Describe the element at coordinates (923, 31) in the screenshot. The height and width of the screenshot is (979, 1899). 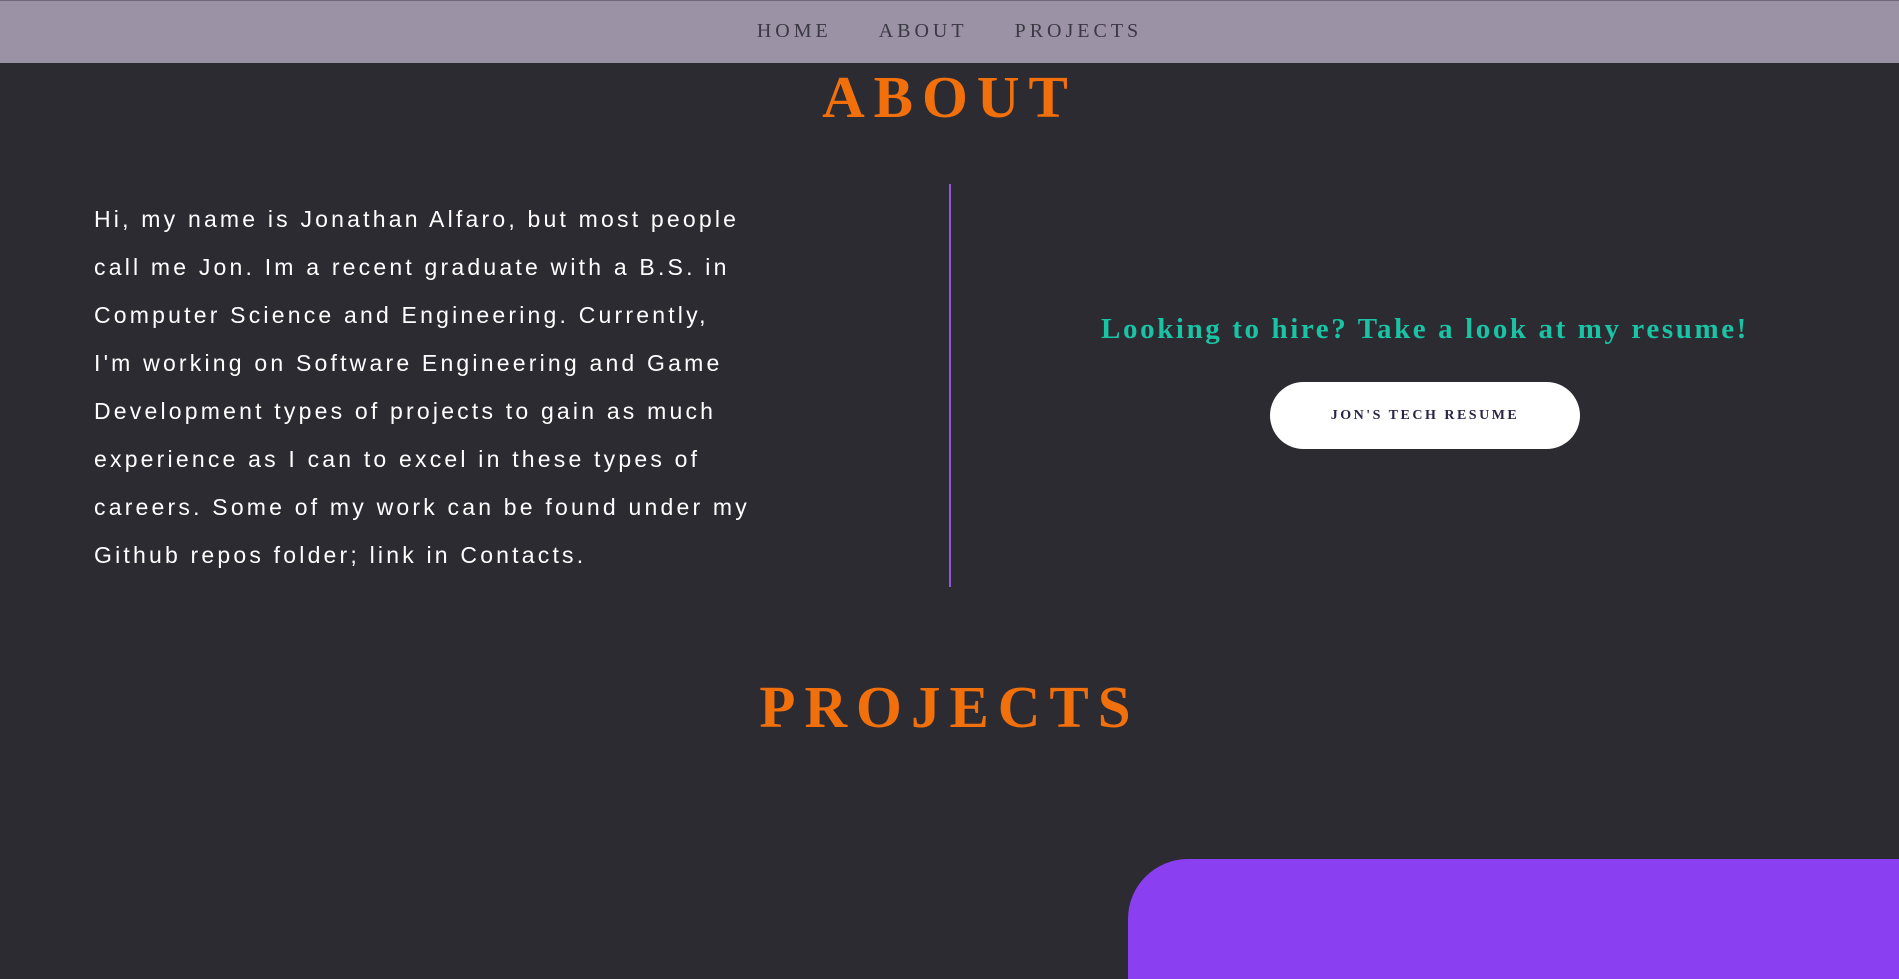
I see `nav-link-about: ABOUT` at that location.